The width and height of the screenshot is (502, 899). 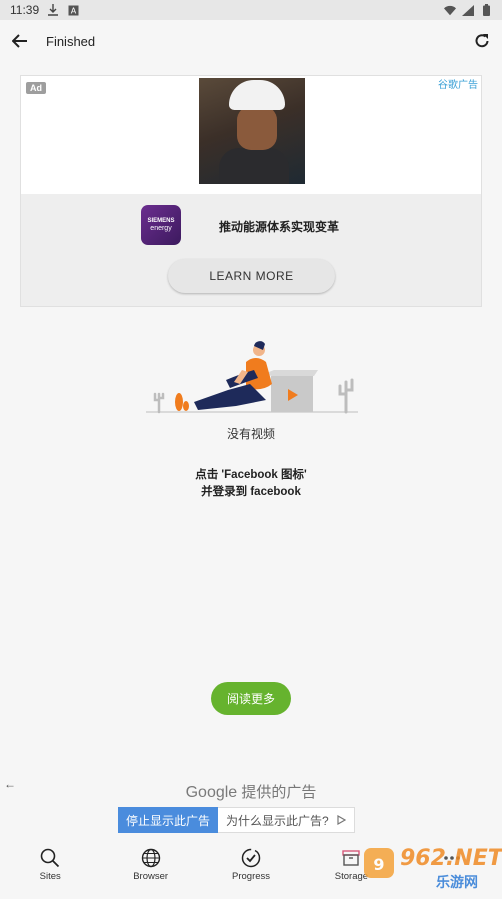 What do you see at coordinates (251, 10) in the screenshot?
I see `status-bar: 11:39 A` at bounding box center [251, 10].